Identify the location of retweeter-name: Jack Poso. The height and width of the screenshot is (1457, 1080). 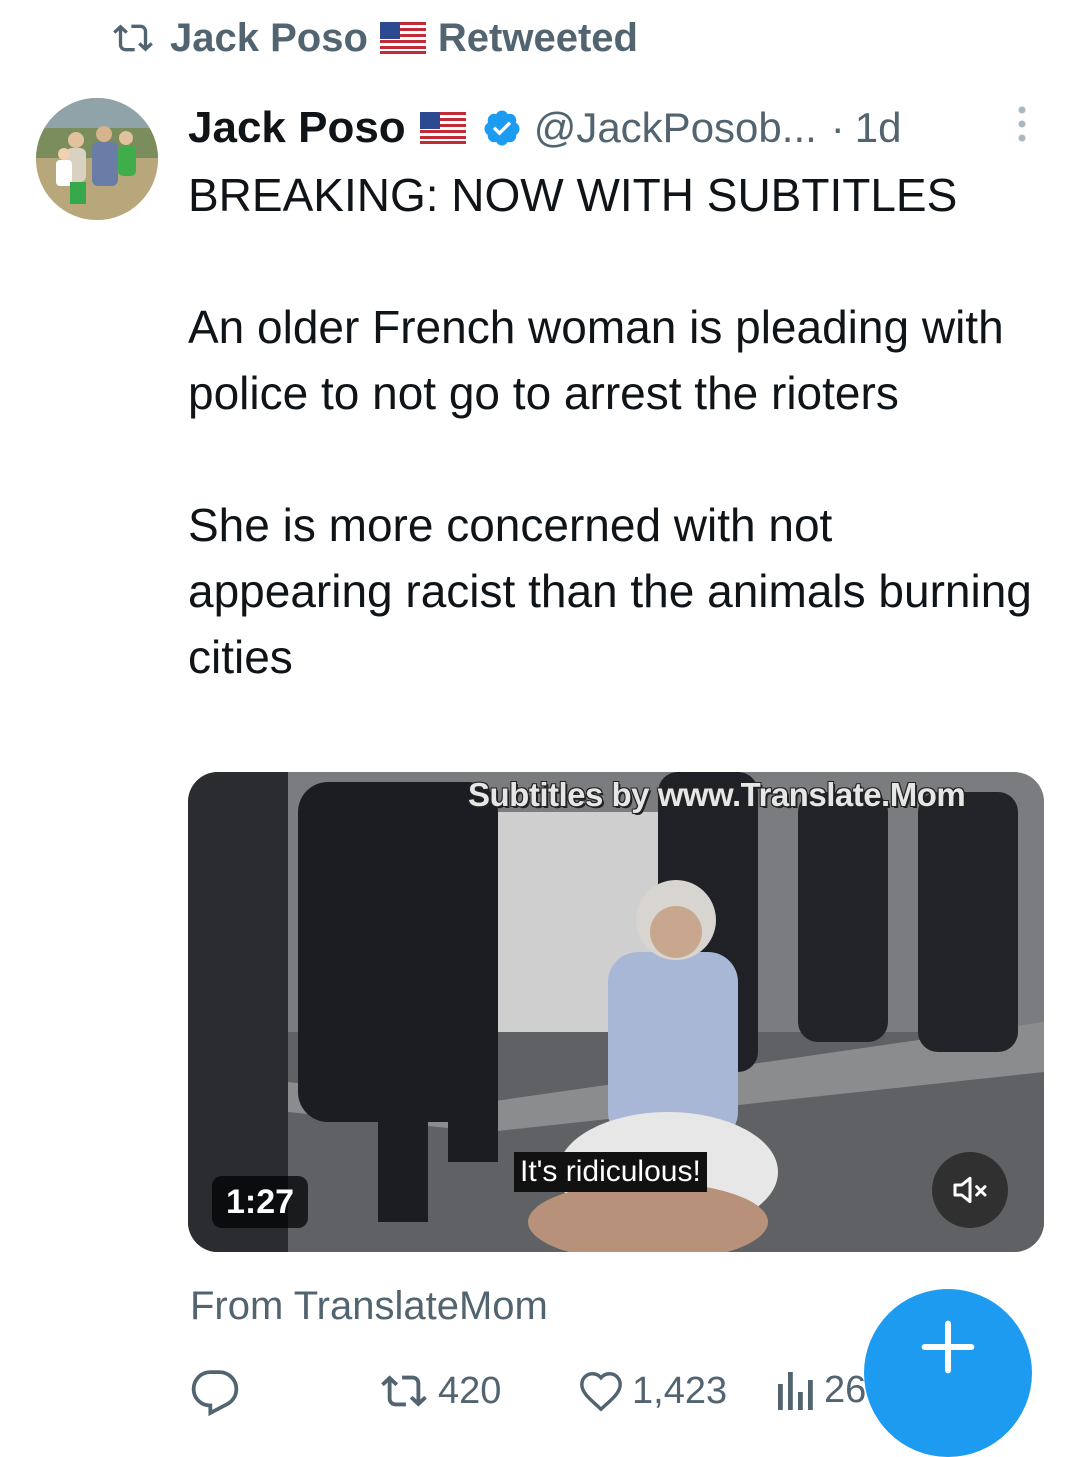
(269, 37).